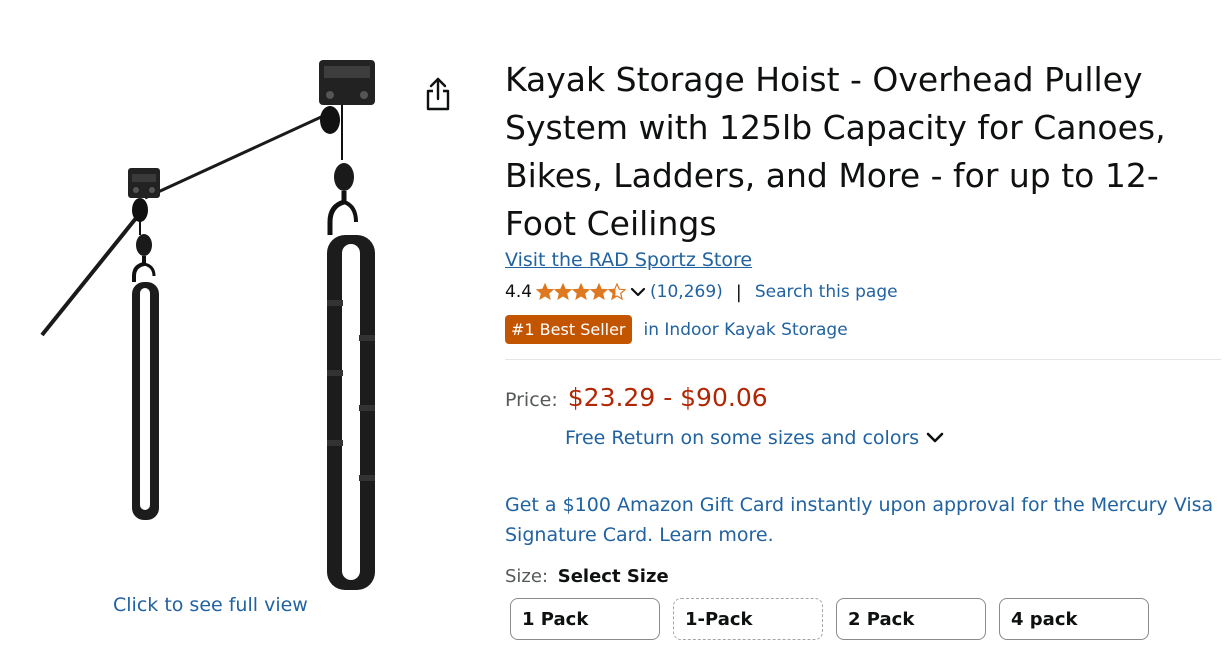 The width and height of the screenshot is (1231, 651). I want to click on full-view-link: Click to see full view, so click(210, 605).